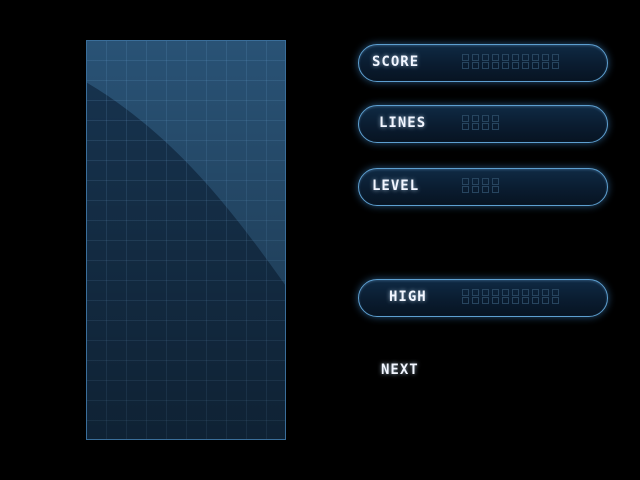 The height and width of the screenshot is (480, 640). Describe the element at coordinates (408, 297) in the screenshot. I see `high-label: HIGH` at that location.